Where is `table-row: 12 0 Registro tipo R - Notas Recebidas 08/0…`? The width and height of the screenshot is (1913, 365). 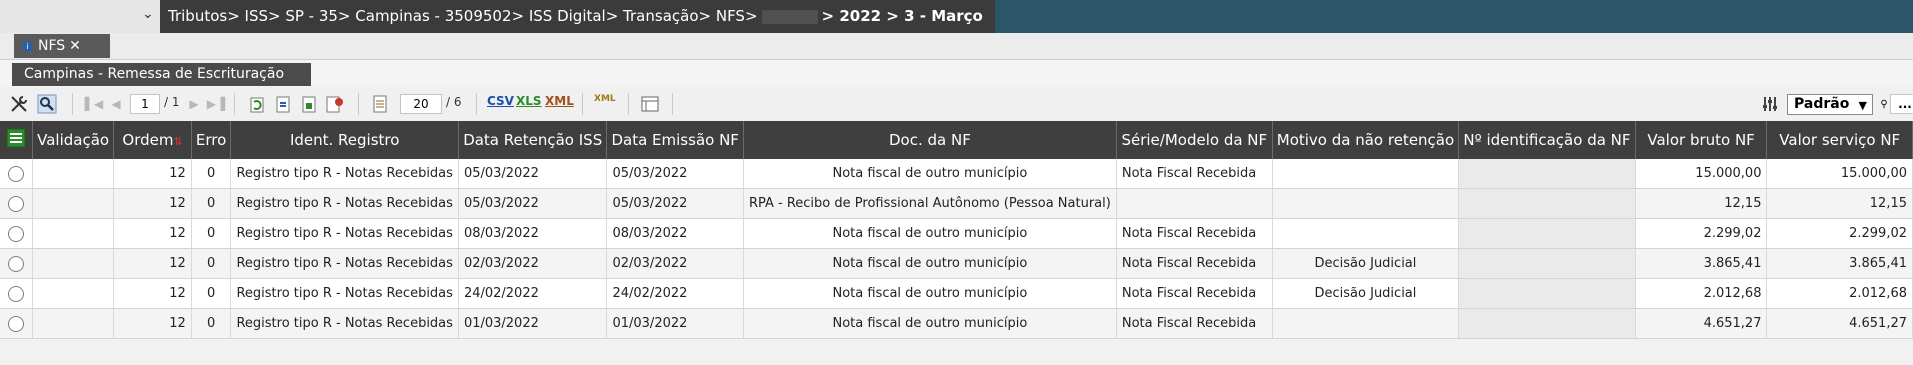
table-row: 12 0 Registro tipo R - Notas Recebidas 08/0… is located at coordinates (956, 233).